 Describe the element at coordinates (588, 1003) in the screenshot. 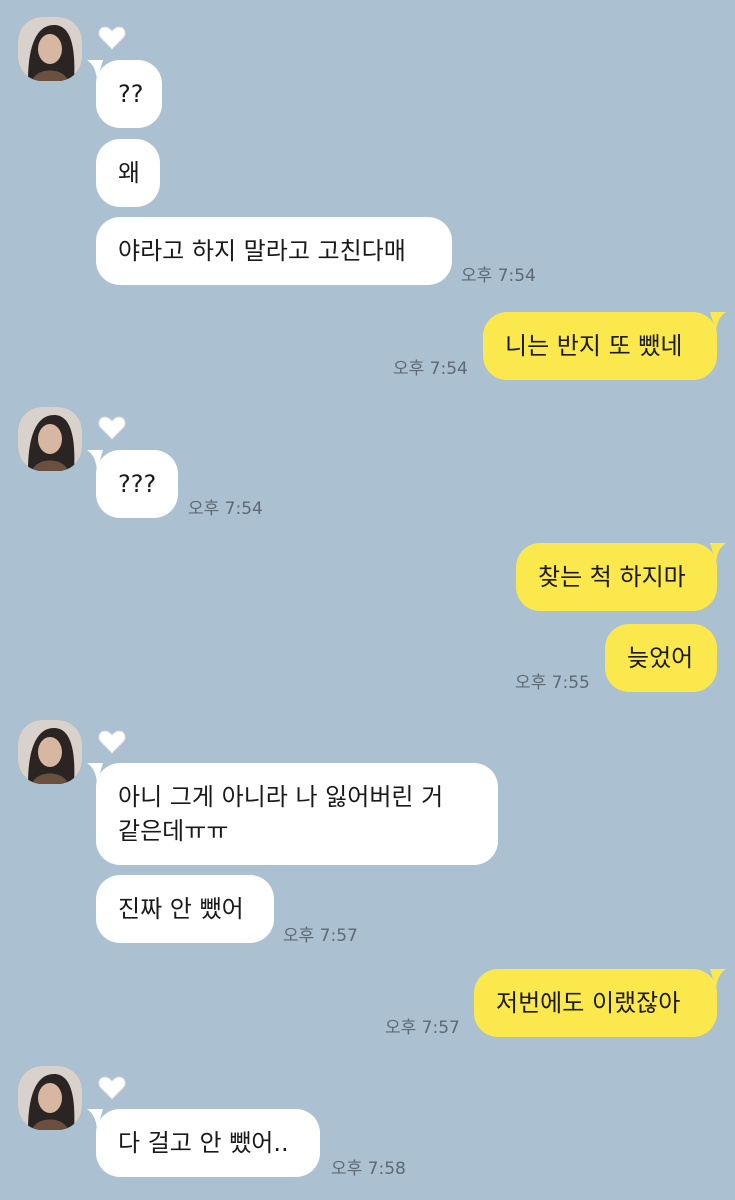

I see `message-text: 저번에도 이랬잖아` at that location.